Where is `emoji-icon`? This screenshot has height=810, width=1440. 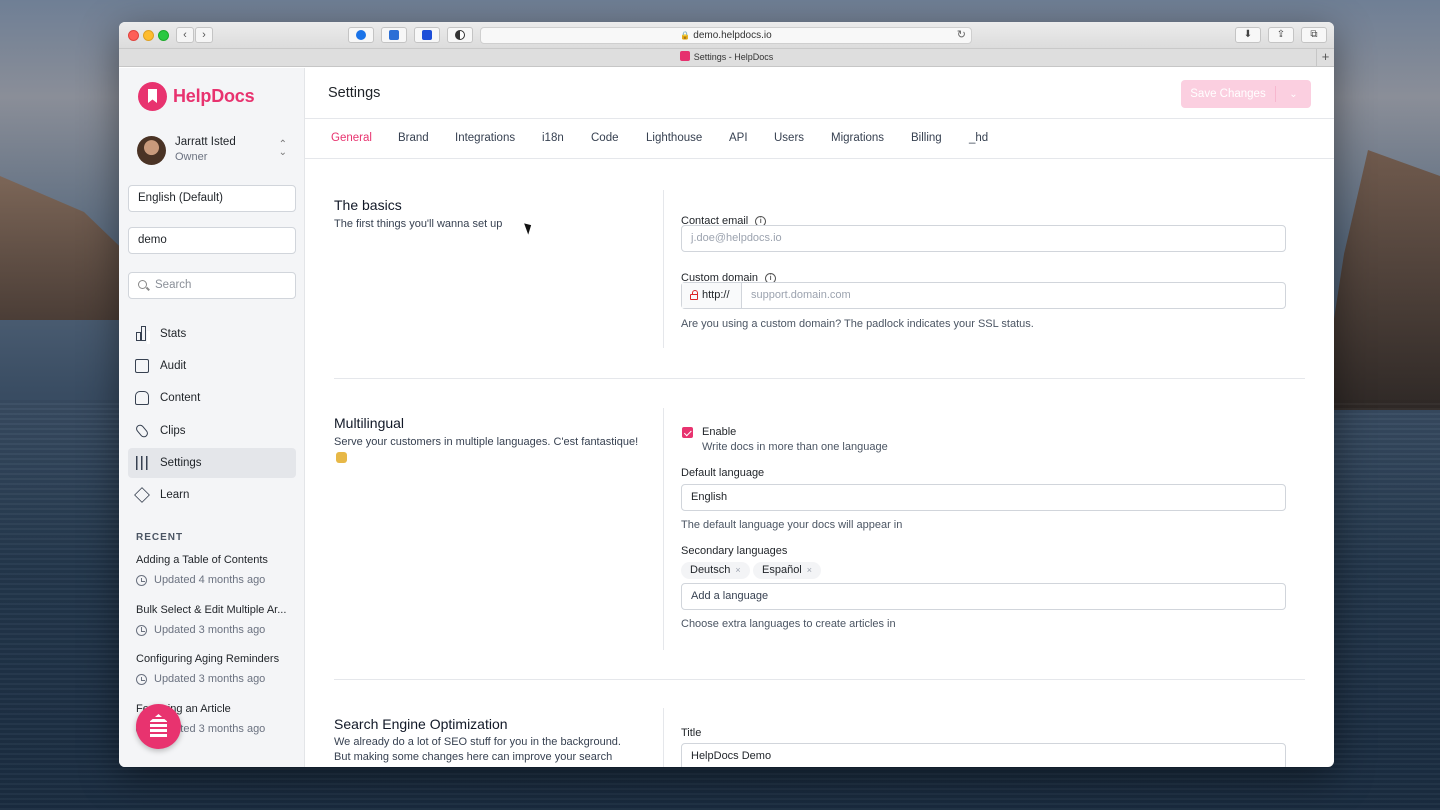
emoji-icon is located at coordinates (341, 457).